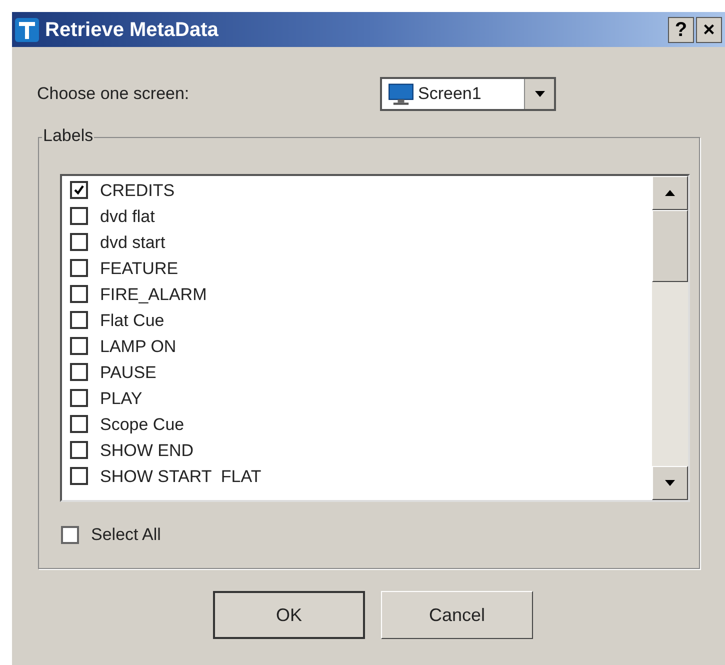  Describe the element at coordinates (670, 338) in the screenshot. I see `scrollbar` at that location.